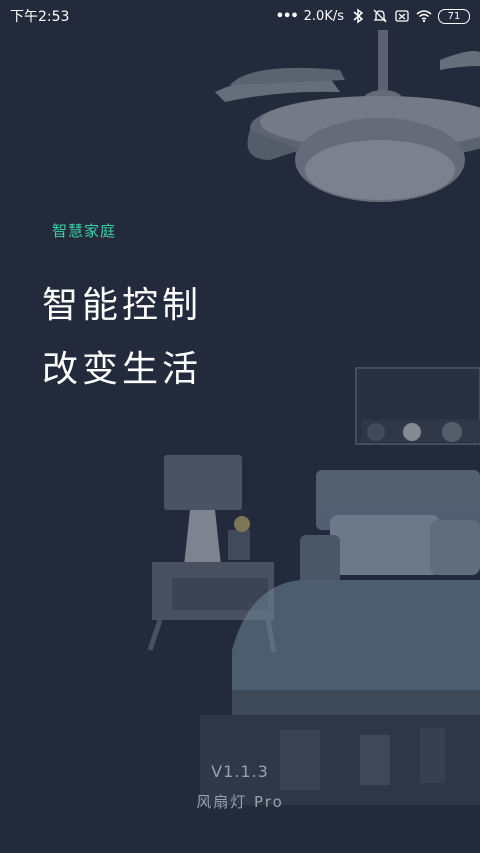 The height and width of the screenshot is (853, 480). What do you see at coordinates (287, 16) in the screenshot?
I see `more-dots-icon: •••` at bounding box center [287, 16].